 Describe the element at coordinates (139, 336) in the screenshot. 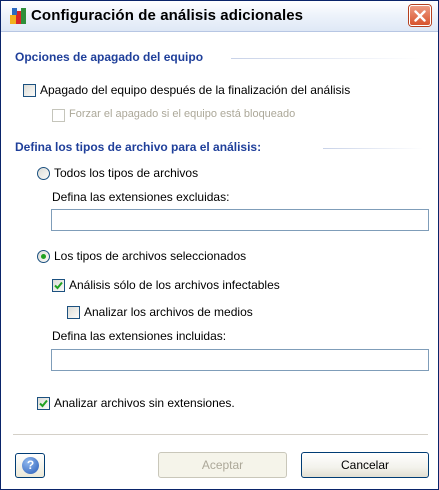

I see `included-extensions-label: Defina las extensiones incluidas:` at that location.